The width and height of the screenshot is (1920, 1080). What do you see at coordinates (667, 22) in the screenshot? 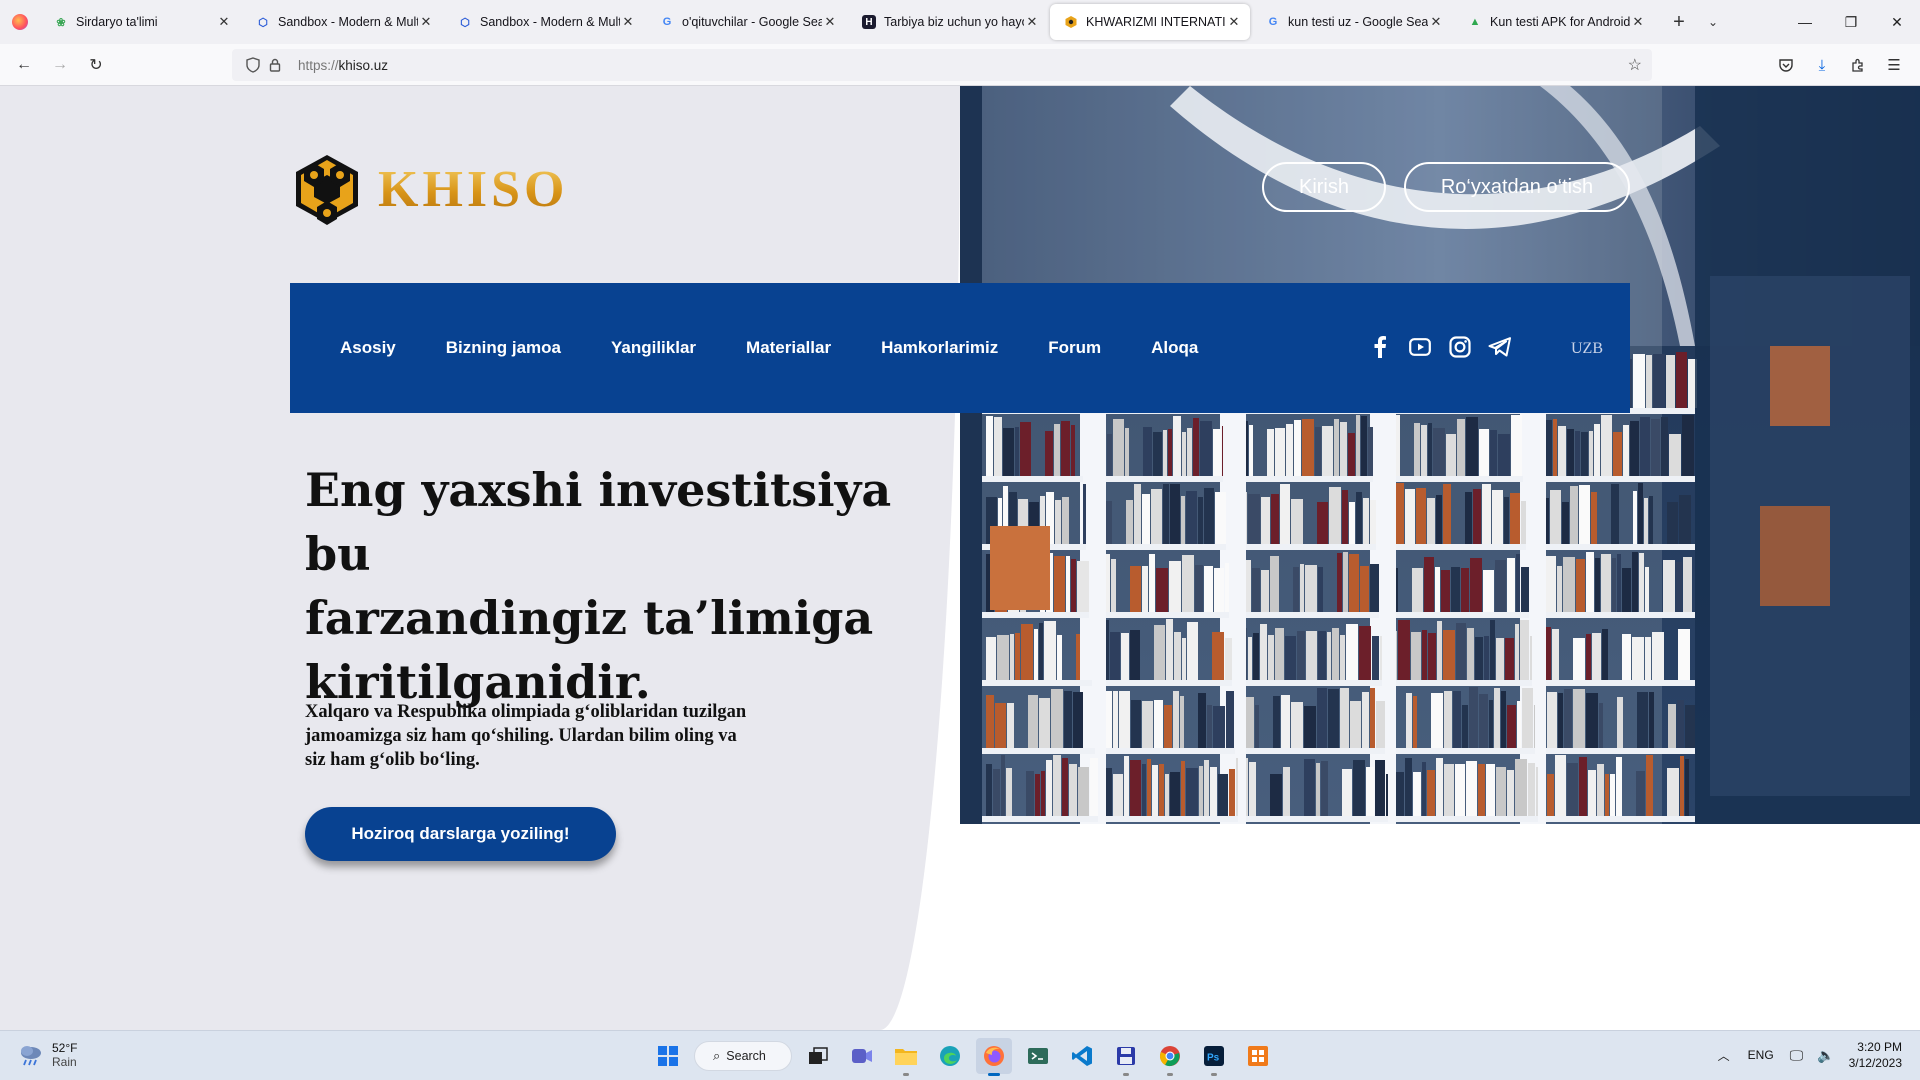
I see `google-icon: G` at bounding box center [667, 22].